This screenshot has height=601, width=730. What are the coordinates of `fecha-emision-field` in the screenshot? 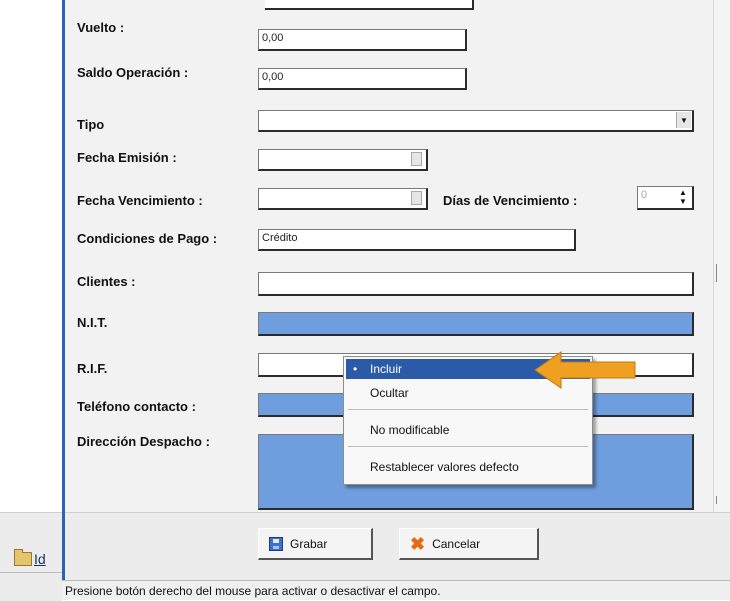 It's located at (343, 160).